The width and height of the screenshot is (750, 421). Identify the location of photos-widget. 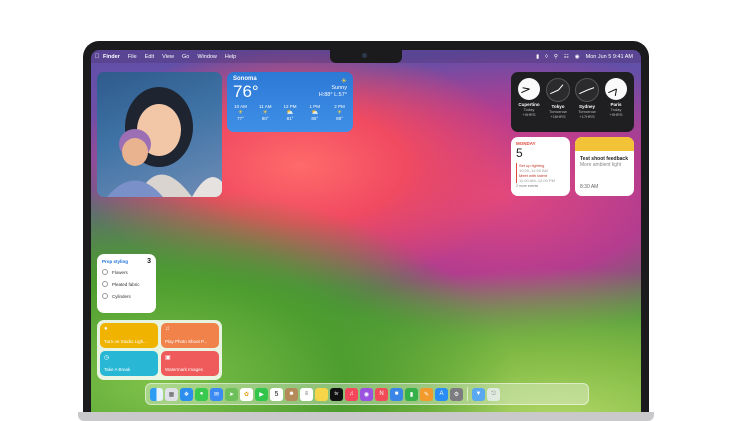
(159, 134).